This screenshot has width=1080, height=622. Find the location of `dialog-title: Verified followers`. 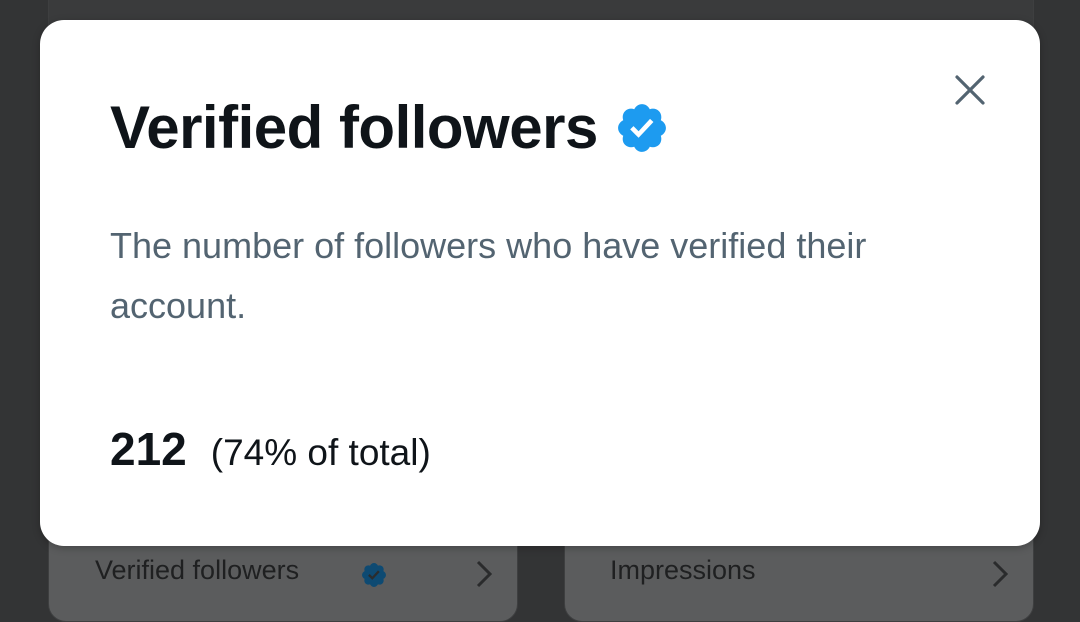

dialog-title: Verified followers is located at coordinates (354, 127).